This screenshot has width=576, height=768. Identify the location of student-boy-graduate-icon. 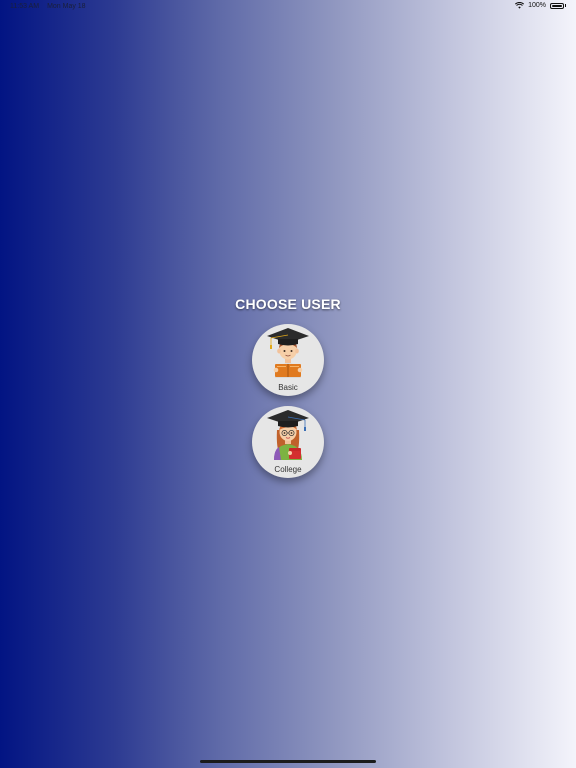
(288, 353).